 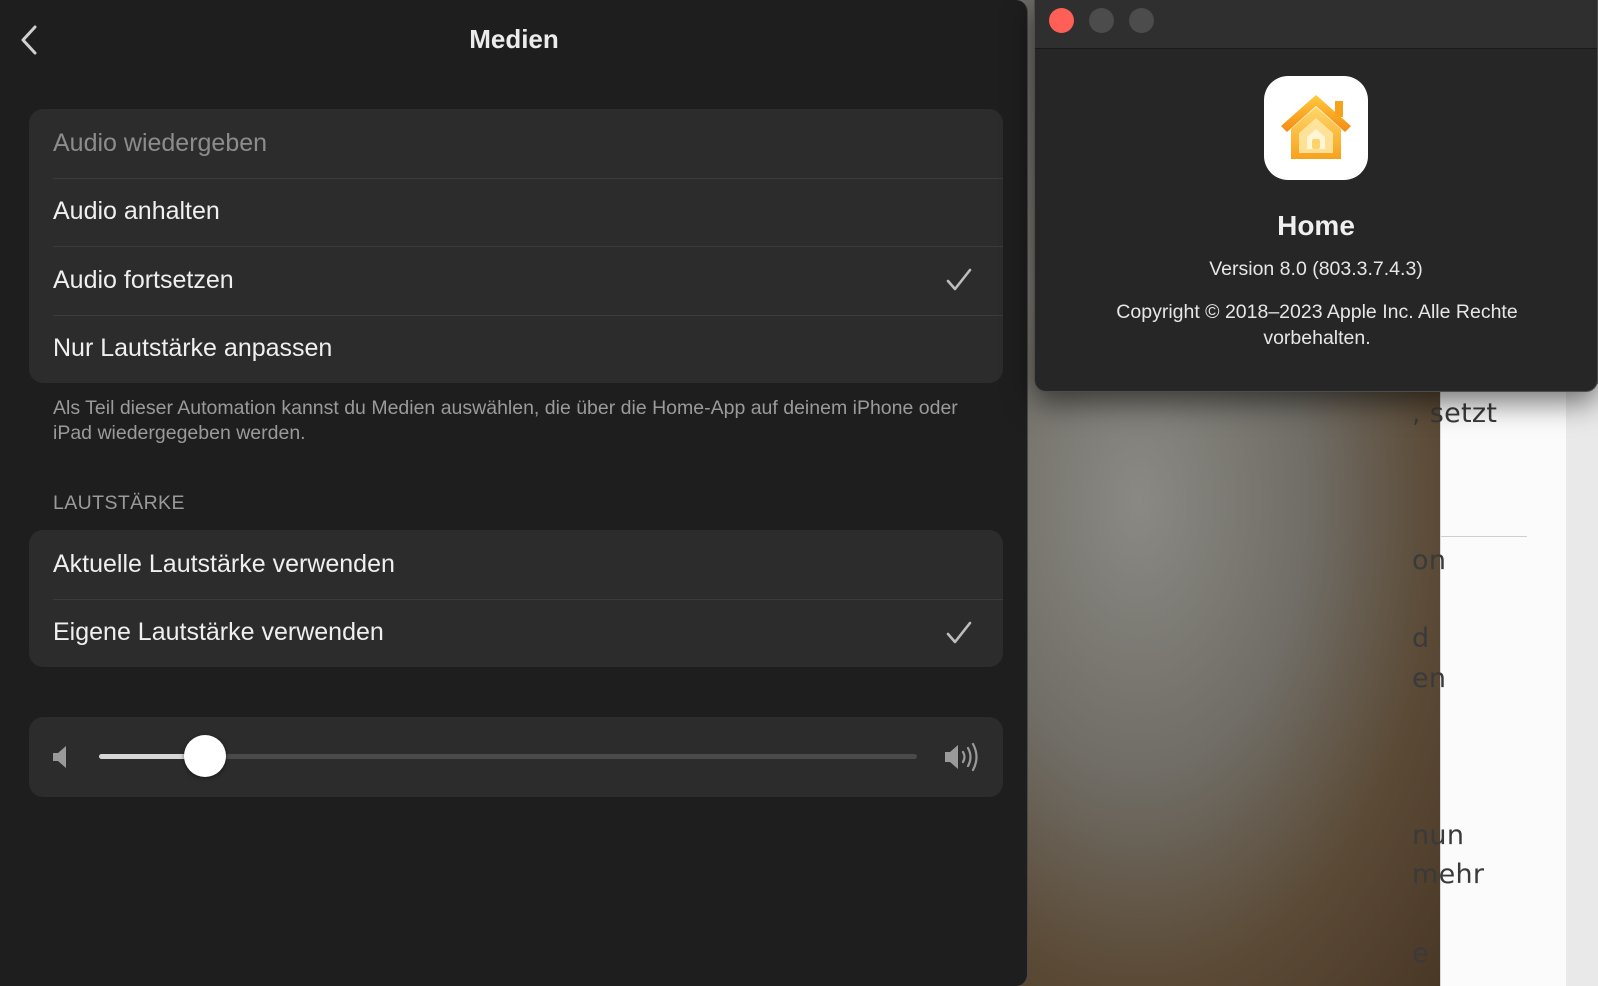 I want to click on document-text: on, so click(x=1429, y=560).